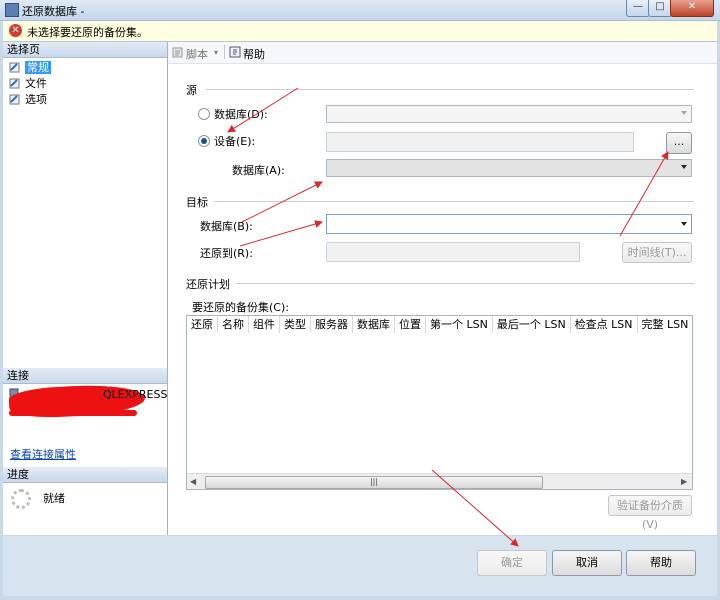 The width and height of the screenshot is (720, 600). What do you see at coordinates (587, 563) in the screenshot?
I see `cancel-button: 取消` at bounding box center [587, 563].